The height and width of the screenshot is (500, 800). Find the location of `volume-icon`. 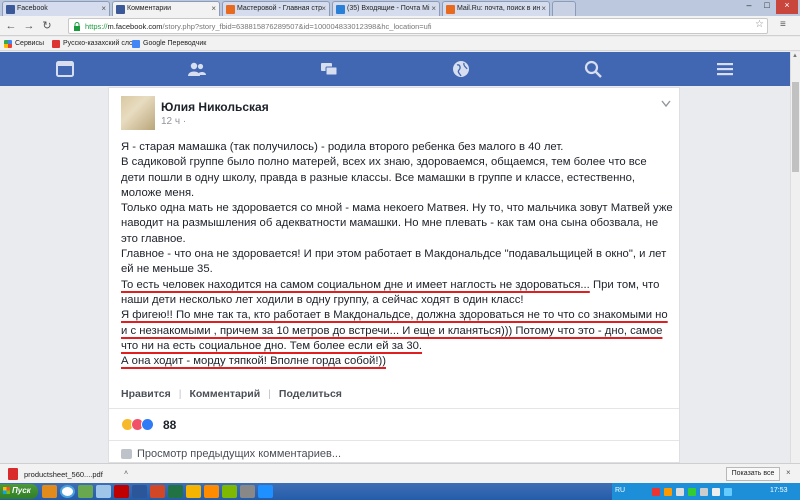

volume-icon is located at coordinates (716, 492).